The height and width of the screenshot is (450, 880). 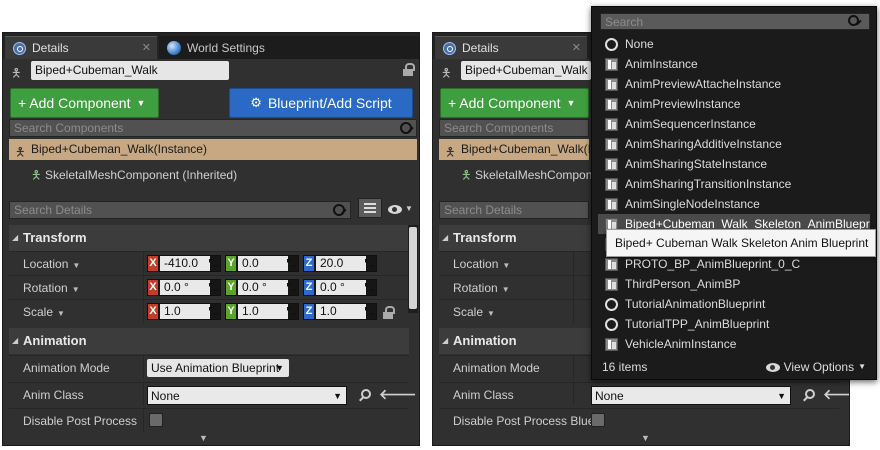 What do you see at coordinates (734, 84) in the screenshot?
I see `picker-list-item: AnimPreviewAttacheInstance` at bounding box center [734, 84].